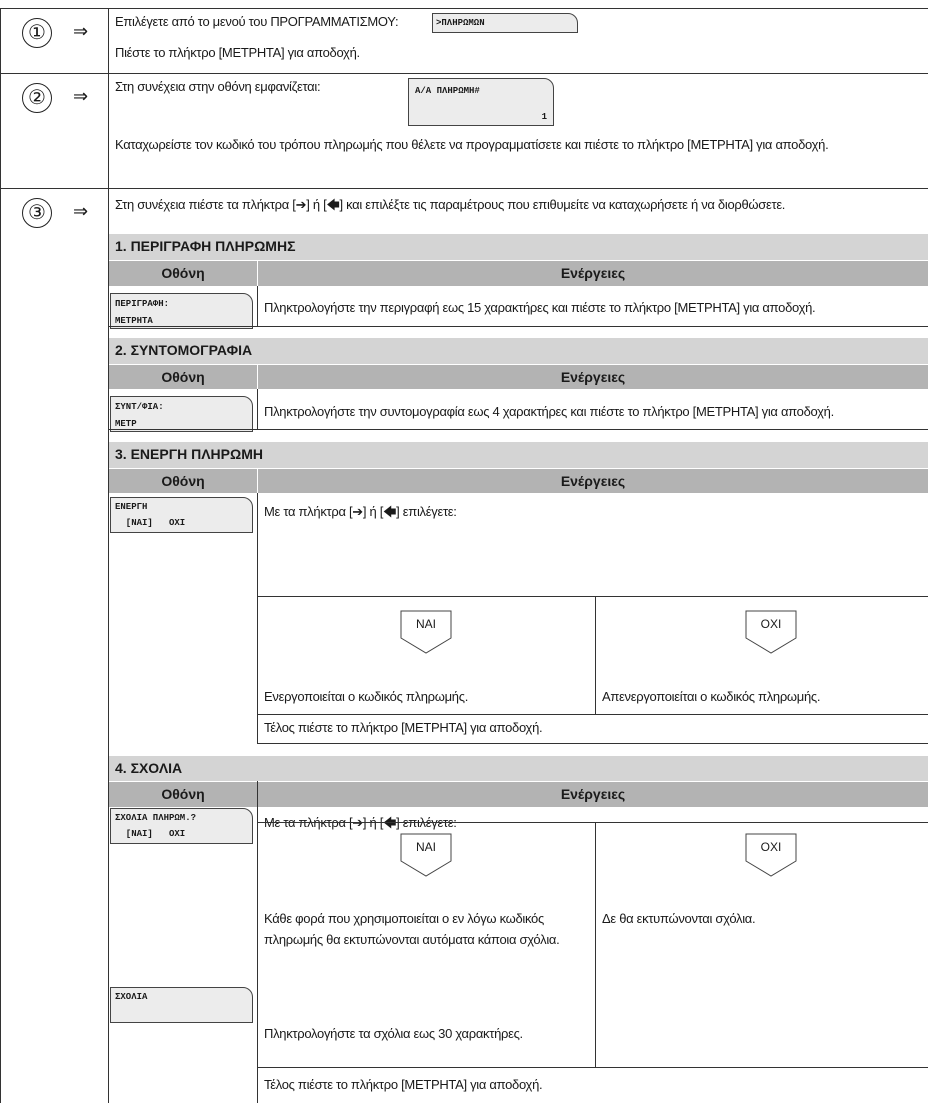 The image size is (928, 1103). I want to click on no-description: Δε θα εκτυπώνονται σχόλια., so click(679, 918).